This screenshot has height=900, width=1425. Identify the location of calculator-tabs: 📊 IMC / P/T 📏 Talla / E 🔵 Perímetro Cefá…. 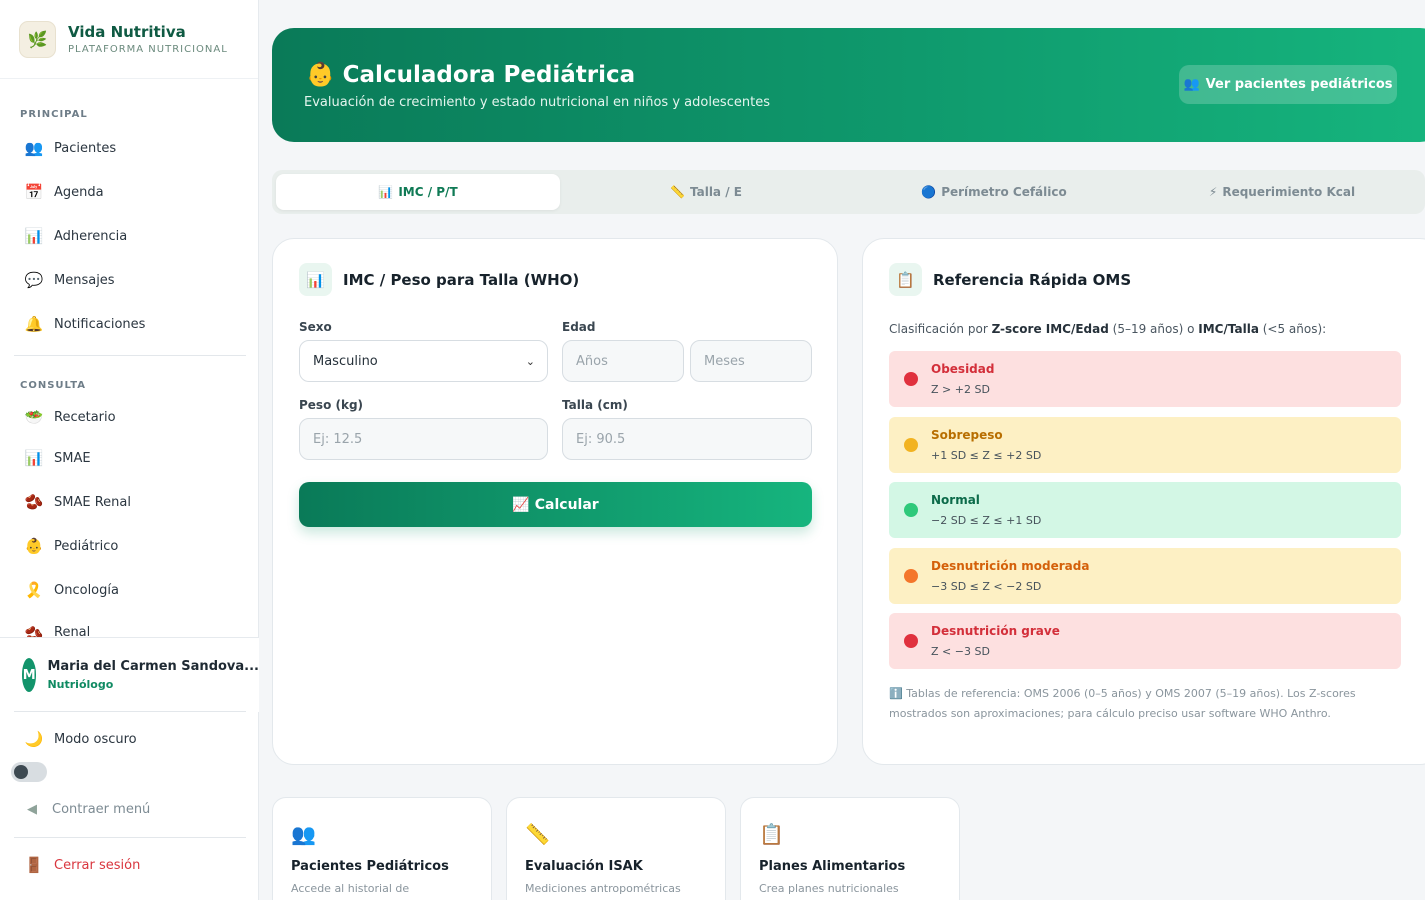
(848, 192).